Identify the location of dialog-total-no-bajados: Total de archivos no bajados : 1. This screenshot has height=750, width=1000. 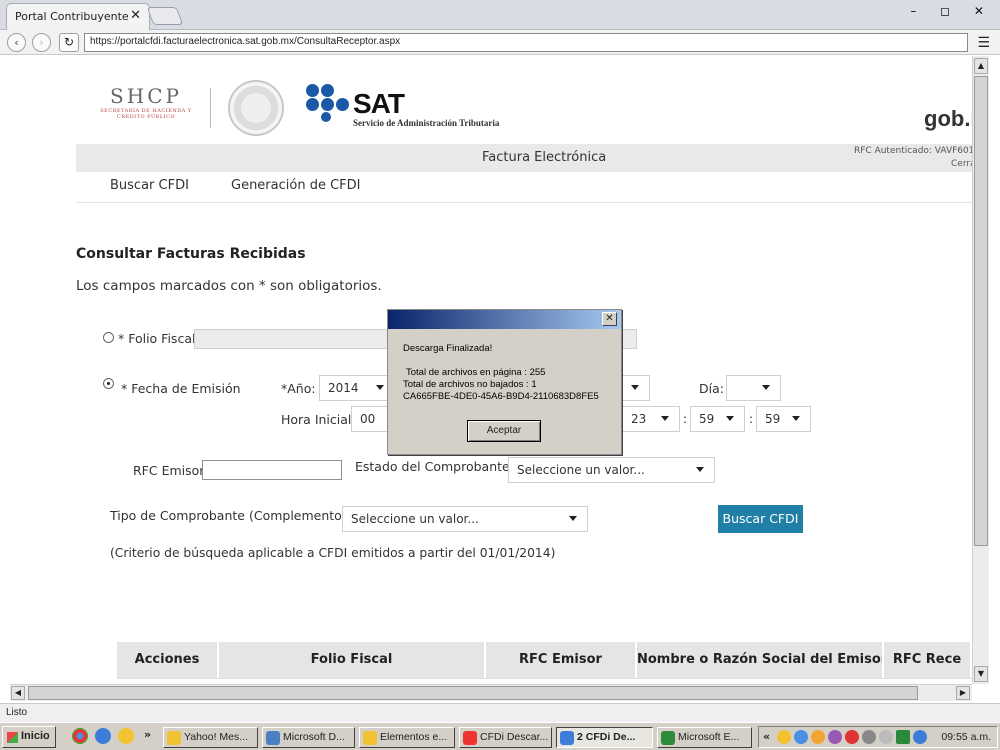
(470, 384).